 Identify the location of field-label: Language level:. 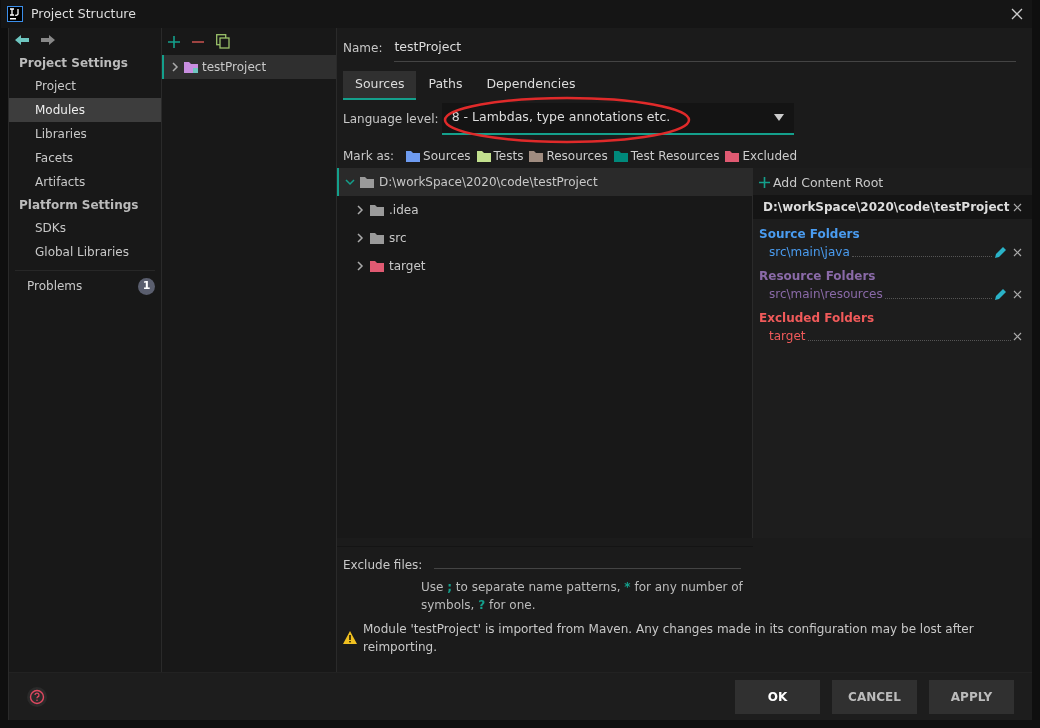
(391, 119).